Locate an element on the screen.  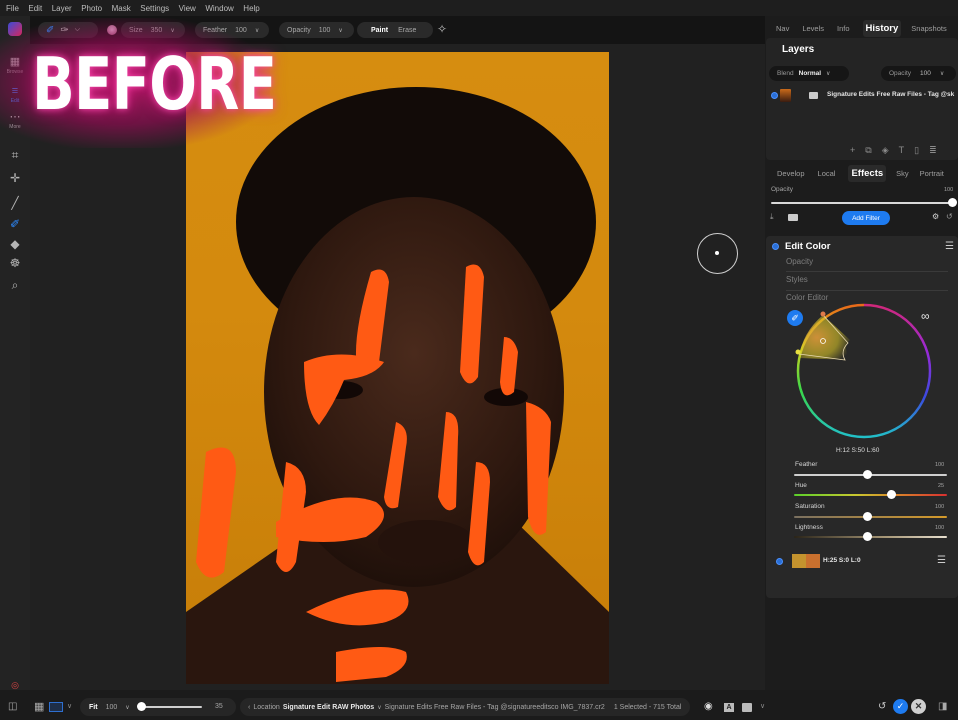
color-range-menu-icon: ☰ is located at coordinates (941, 560).